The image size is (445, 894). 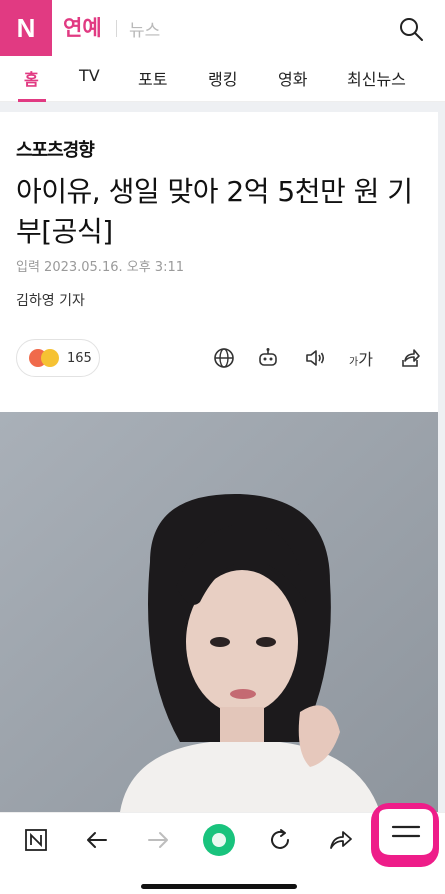 What do you see at coordinates (214, 211) in the screenshot?
I see `article-headline: 아이유, 생일 맞아 2억 5천만 원 기부[공식]` at bounding box center [214, 211].